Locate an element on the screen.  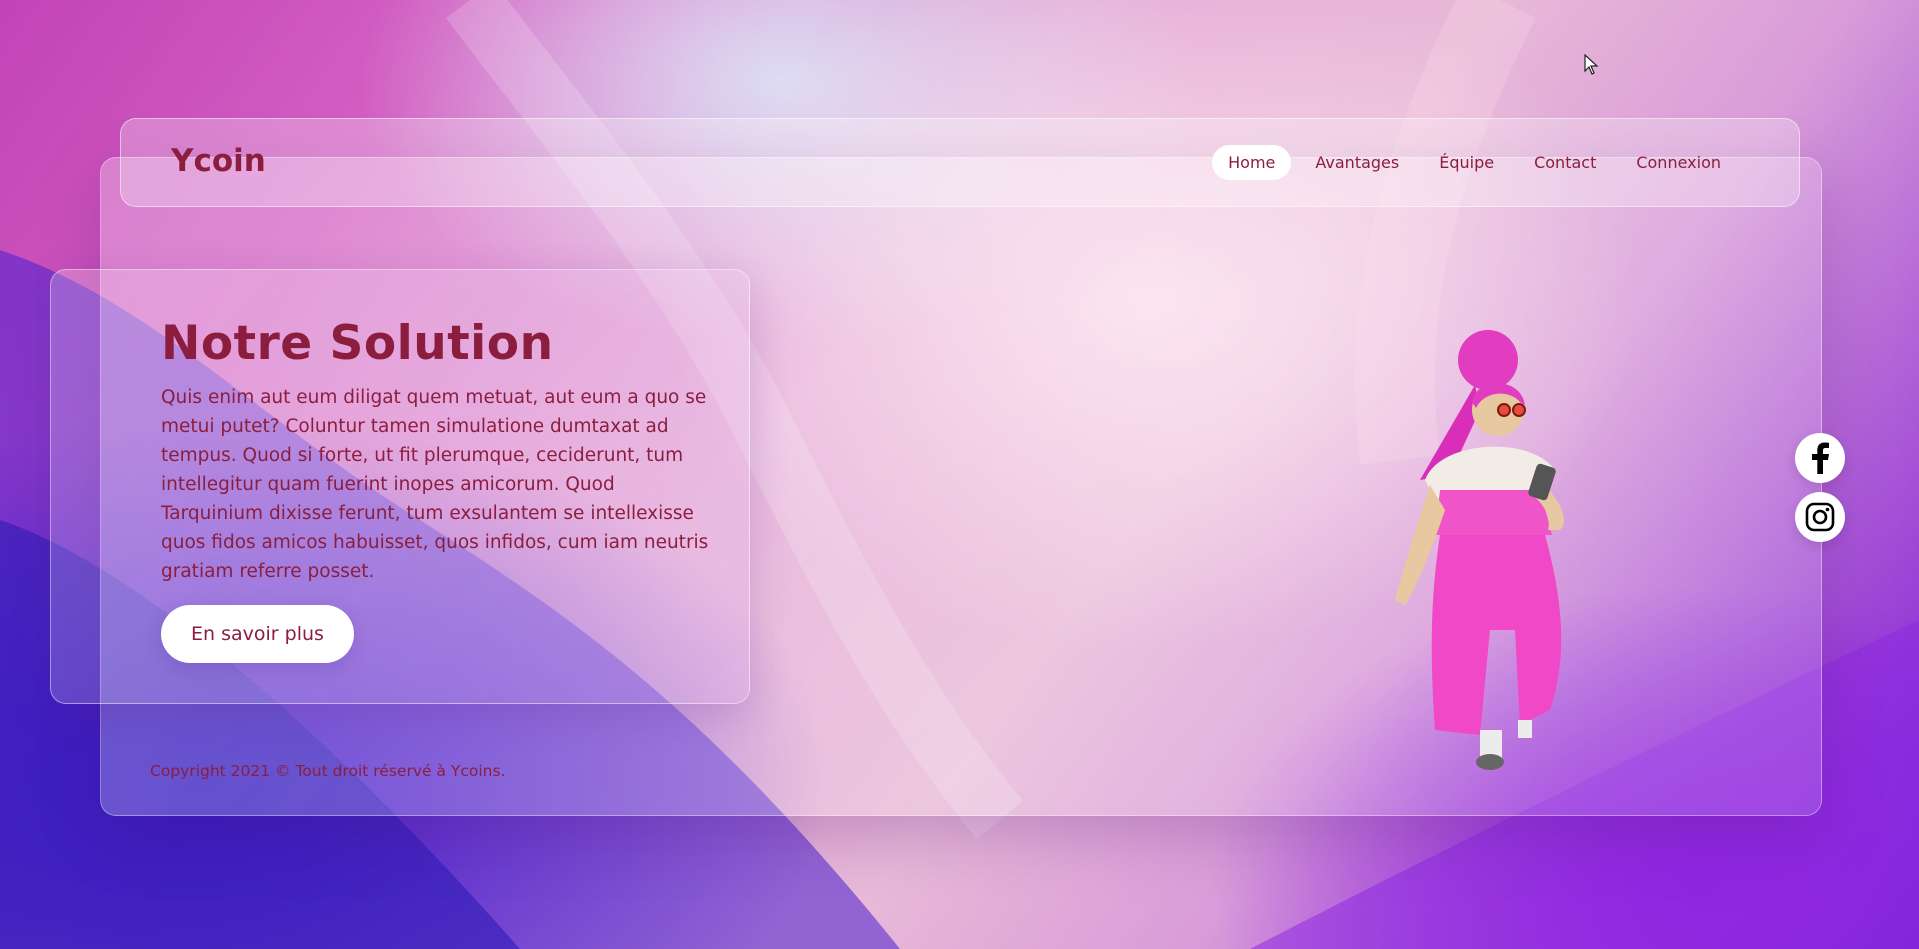
hero-title: Notre Solution is located at coordinates (357, 343).